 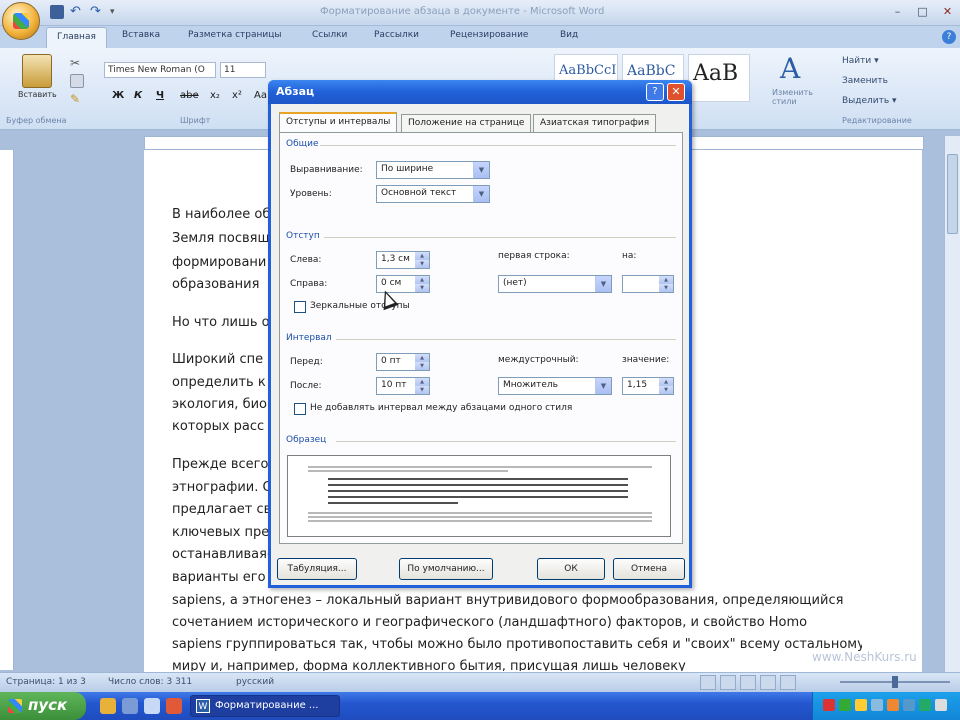 I want to click on language: русский, so click(x=255, y=682).